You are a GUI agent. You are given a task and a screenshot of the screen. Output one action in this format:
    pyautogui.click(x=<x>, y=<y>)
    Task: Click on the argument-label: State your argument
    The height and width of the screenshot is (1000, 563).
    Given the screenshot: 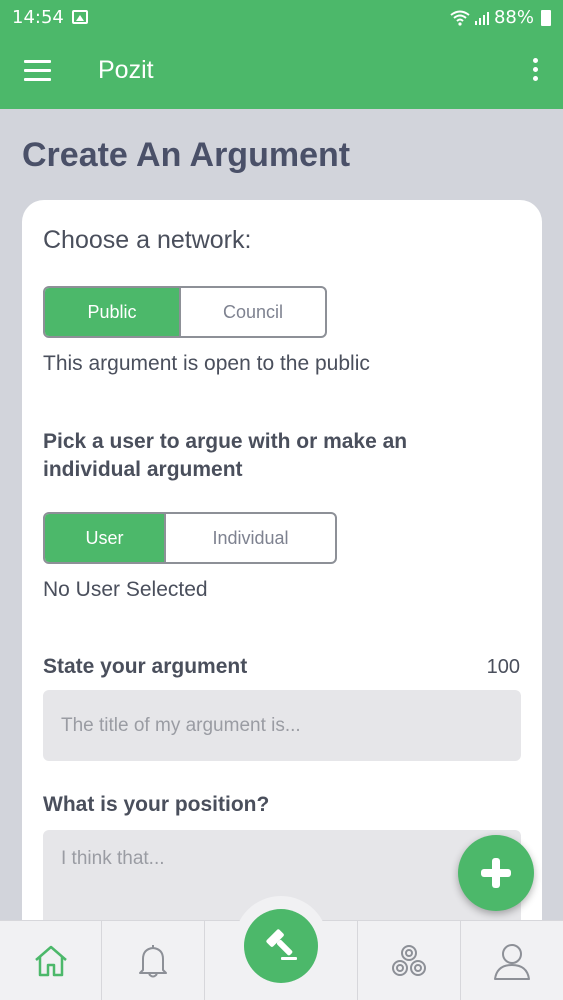 What is the action you would take?
    pyautogui.click(x=145, y=666)
    